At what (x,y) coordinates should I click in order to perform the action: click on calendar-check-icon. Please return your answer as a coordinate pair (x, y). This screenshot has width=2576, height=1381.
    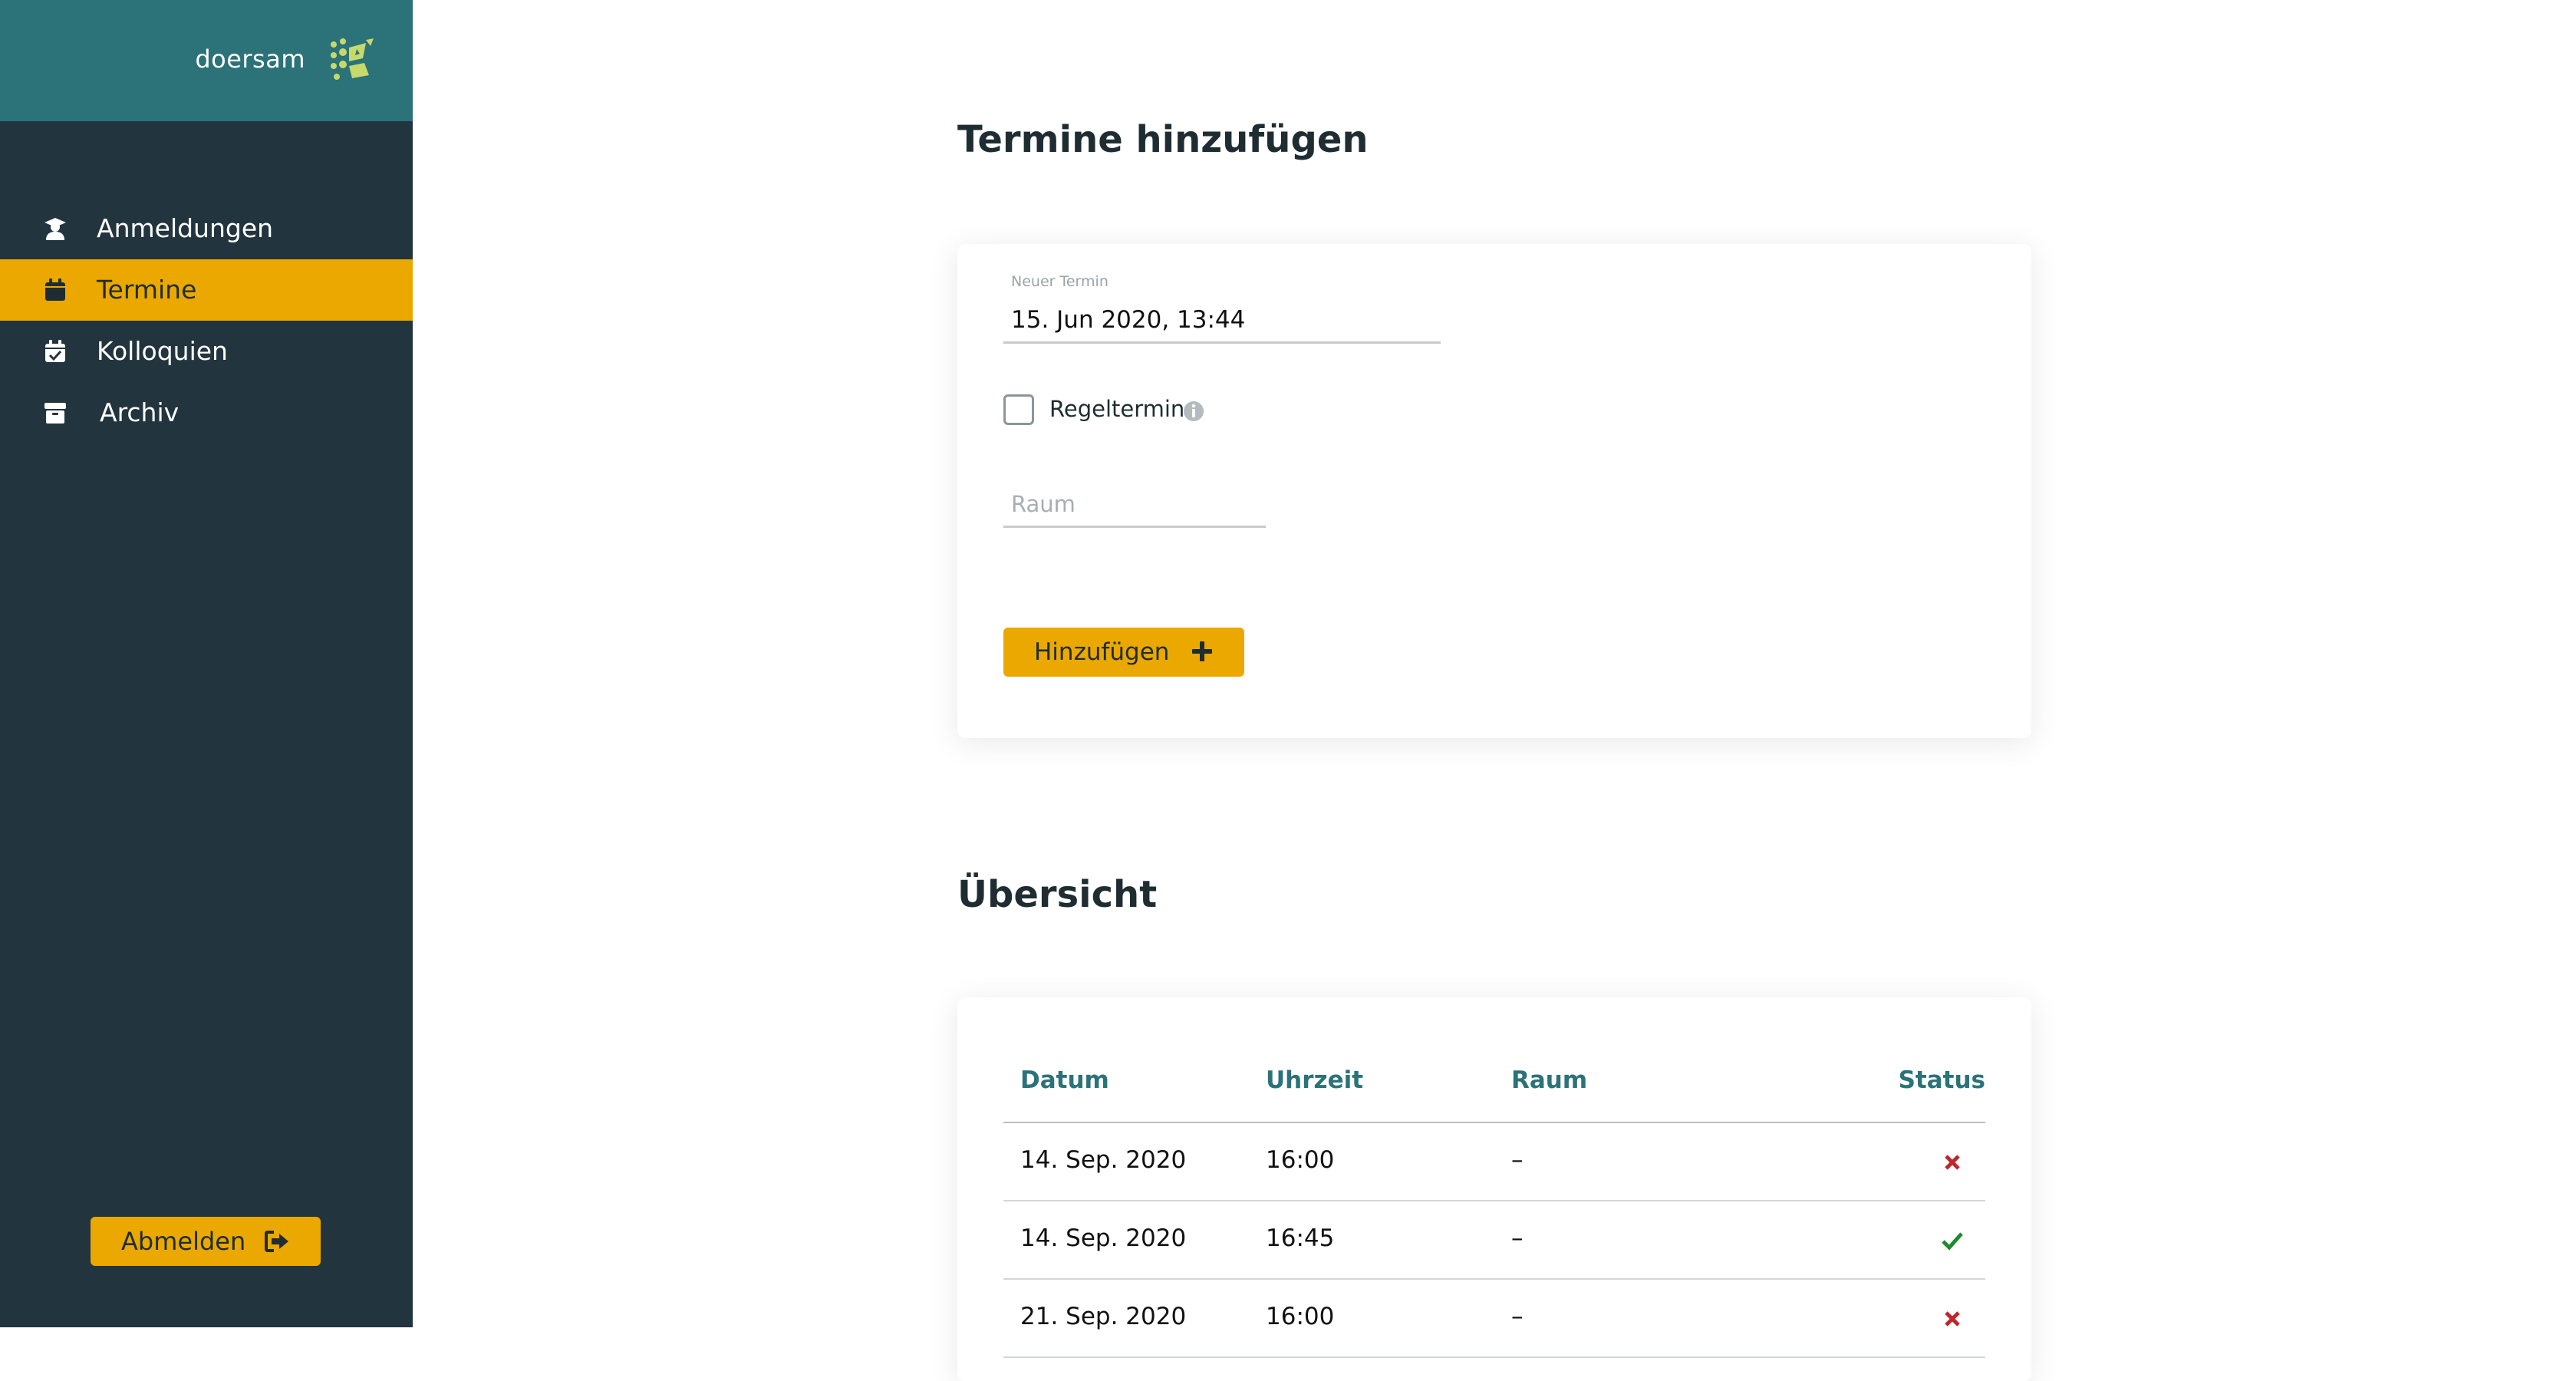
    Looking at the image, I should click on (55, 351).